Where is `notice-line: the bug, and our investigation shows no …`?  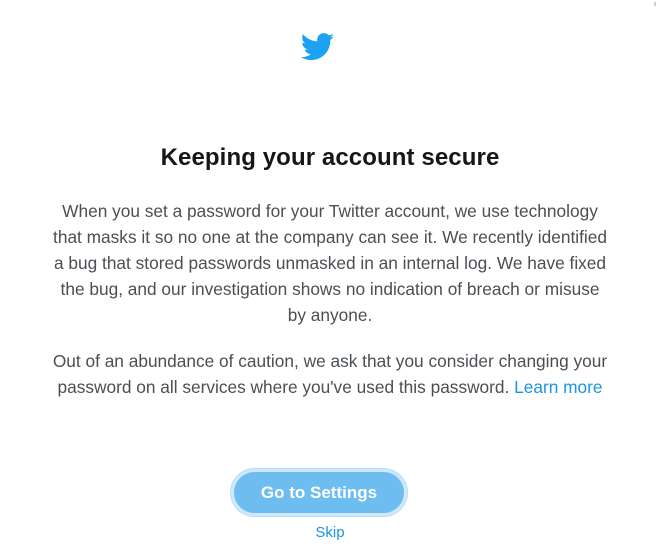 notice-line: the bug, and our investigation shows no … is located at coordinates (330, 289).